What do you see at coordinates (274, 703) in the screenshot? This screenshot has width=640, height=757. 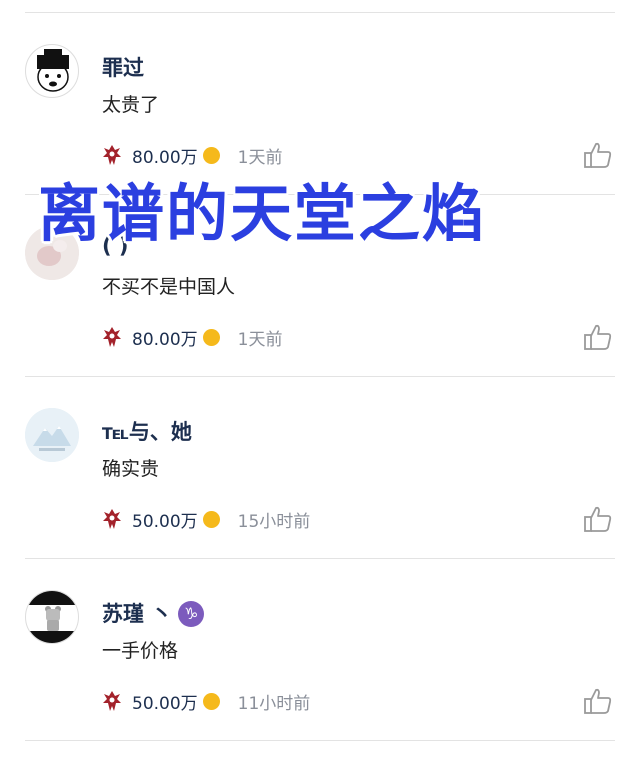 I see `timestamp: 11小时前` at bounding box center [274, 703].